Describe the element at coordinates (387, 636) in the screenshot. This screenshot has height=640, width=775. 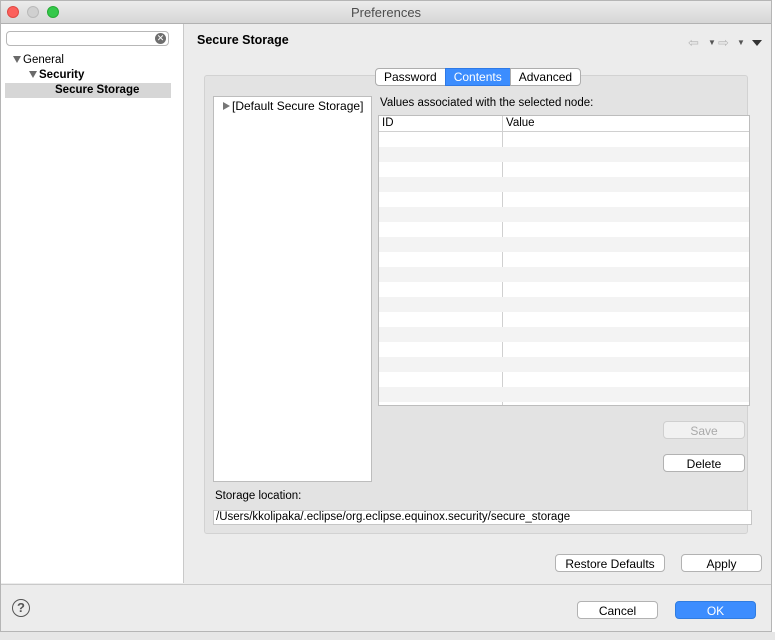
I see `background-window-edge-bottom` at that location.